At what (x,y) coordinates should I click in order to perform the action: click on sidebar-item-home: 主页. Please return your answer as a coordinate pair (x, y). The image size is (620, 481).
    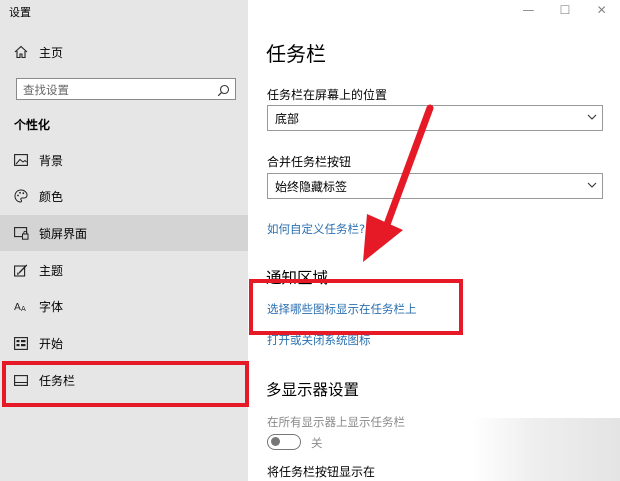
    Looking at the image, I should click on (124, 52).